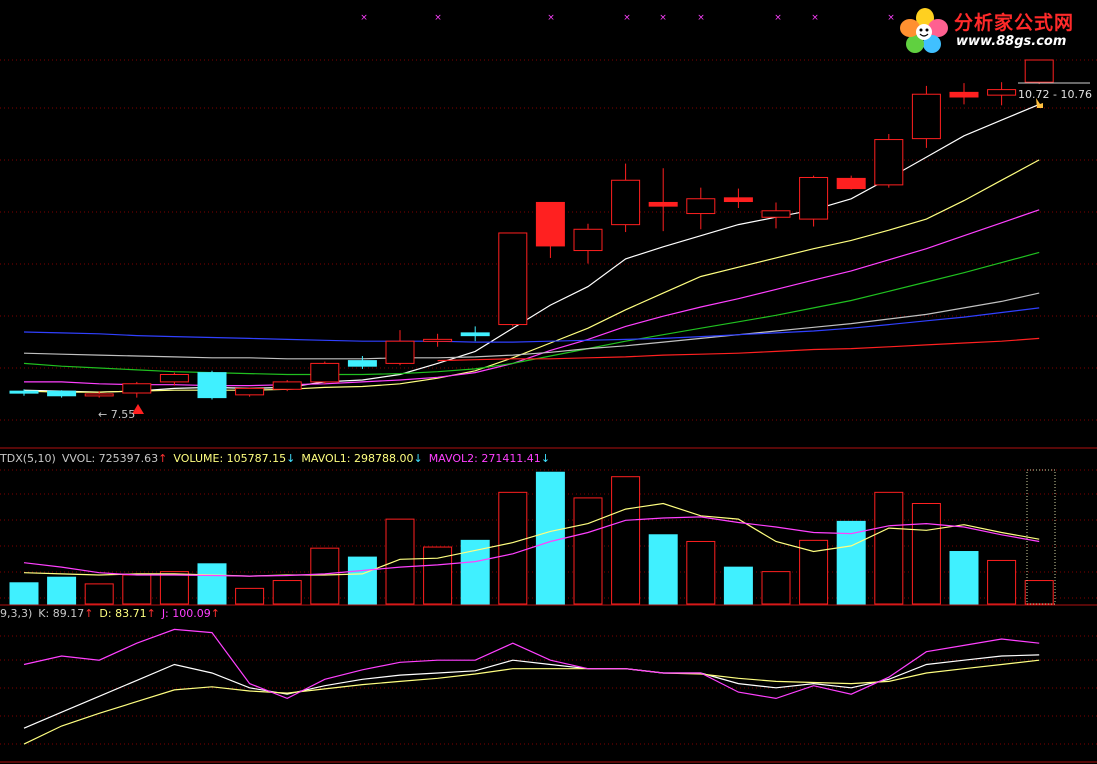  I want to click on readout-item: TDX(5,10), so click(28, 458).